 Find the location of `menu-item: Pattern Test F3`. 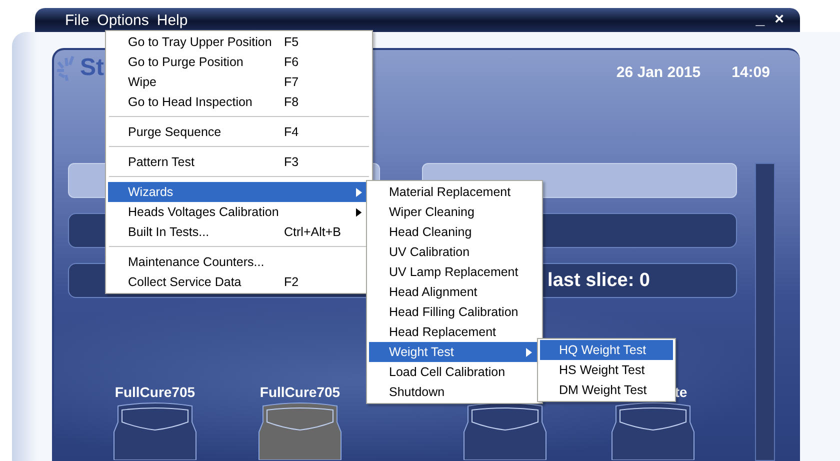

menu-item: Pattern Test F3 is located at coordinates (239, 162).